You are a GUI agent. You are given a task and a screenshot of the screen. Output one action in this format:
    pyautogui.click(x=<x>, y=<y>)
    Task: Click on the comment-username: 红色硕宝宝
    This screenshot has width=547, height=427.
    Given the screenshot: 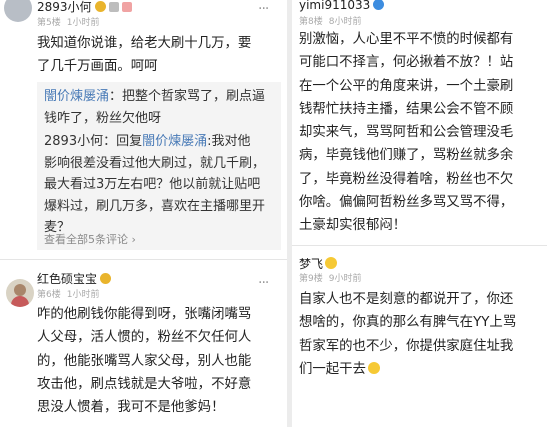 What is the action you would take?
    pyautogui.click(x=74, y=278)
    